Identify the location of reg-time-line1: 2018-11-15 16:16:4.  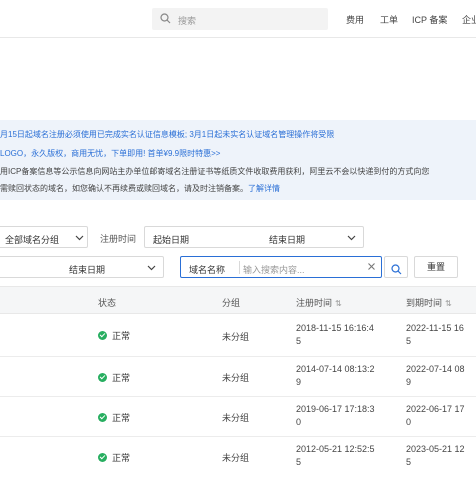
(335, 328).